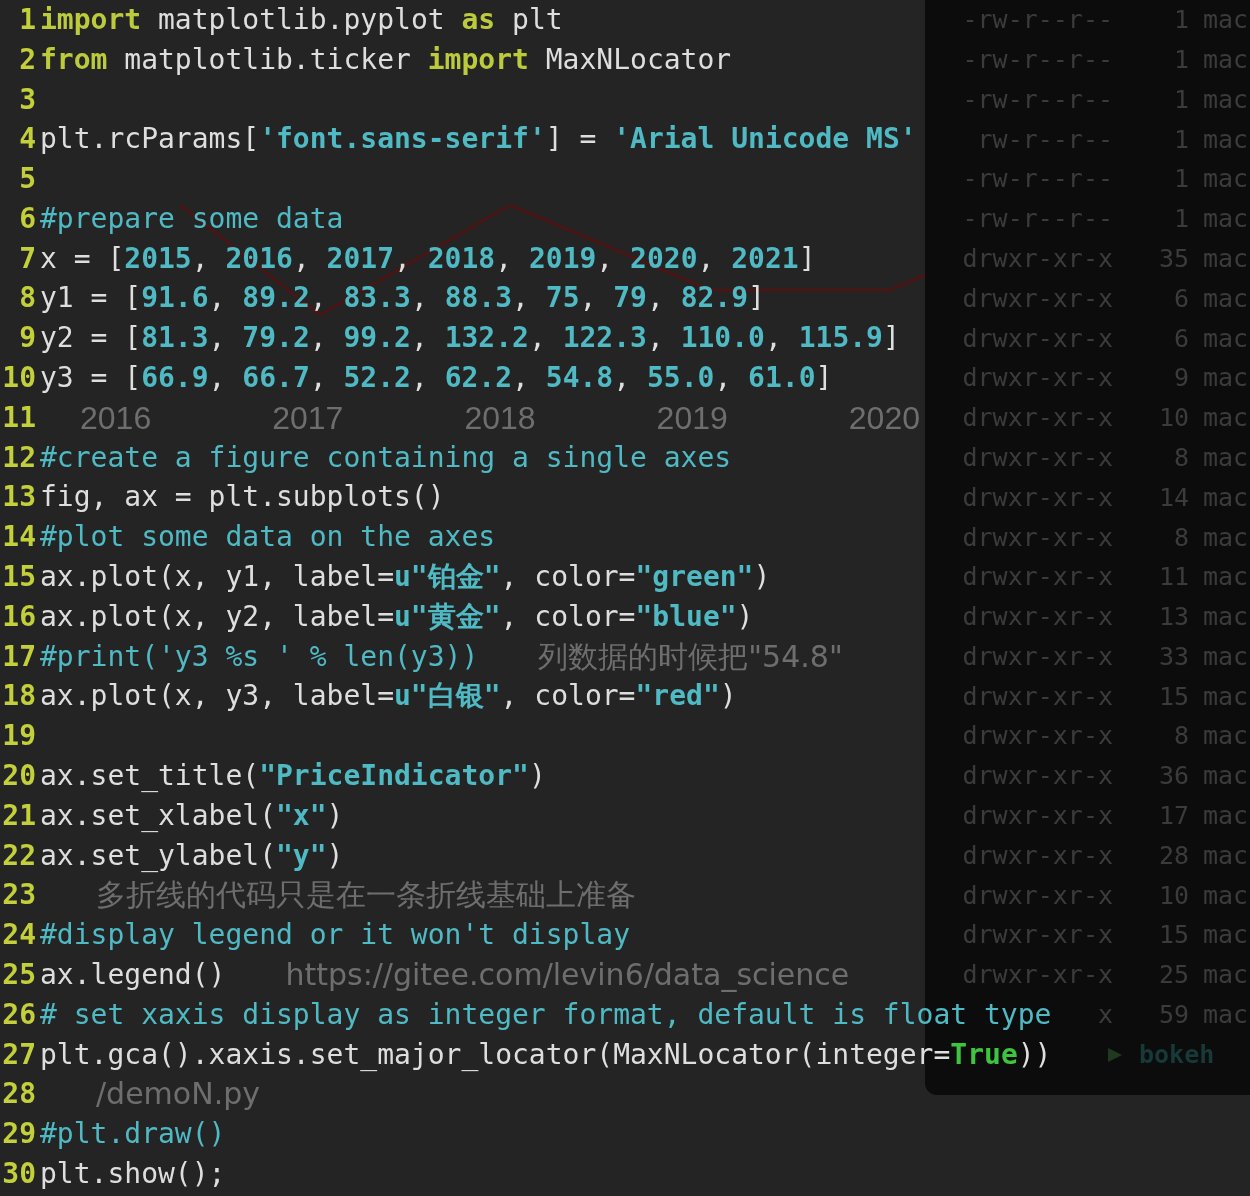 The width and height of the screenshot is (1250, 1196). I want to click on code-line: fig, ax = plt.subplots(), so click(242, 497).